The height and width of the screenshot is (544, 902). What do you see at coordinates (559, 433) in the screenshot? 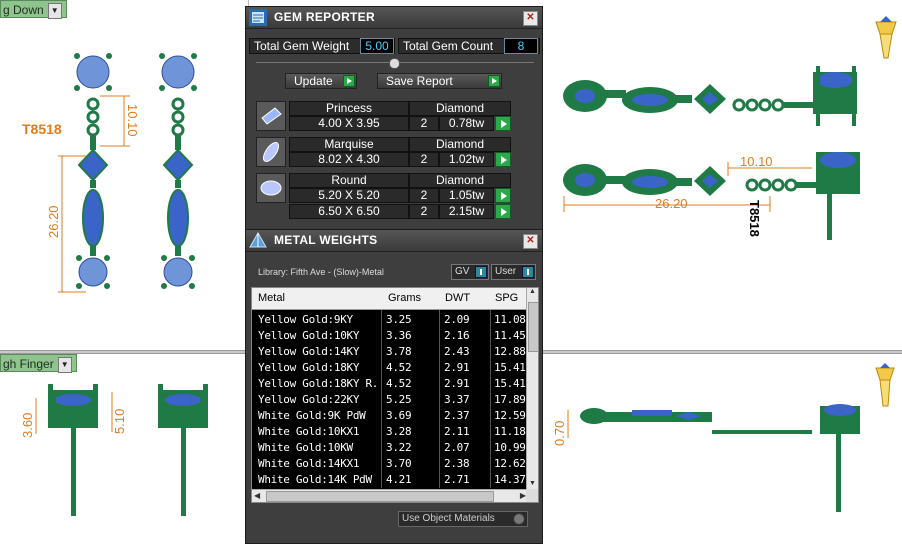
I see `dimension-label: 0.70` at bounding box center [559, 433].